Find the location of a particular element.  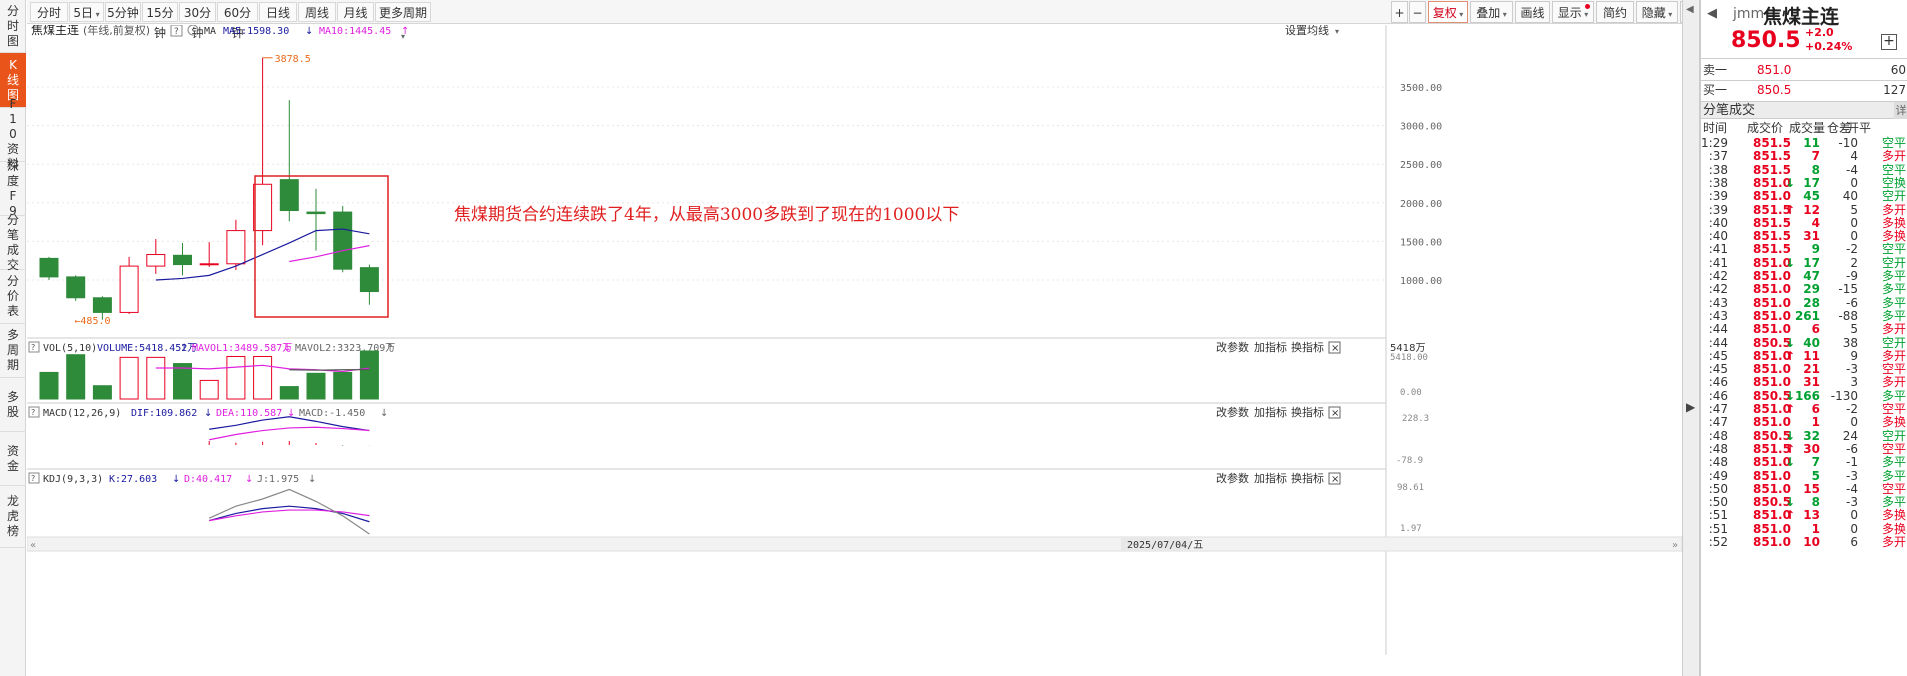

collapse-left-icon: ◀ is located at coordinates (1690, 9).